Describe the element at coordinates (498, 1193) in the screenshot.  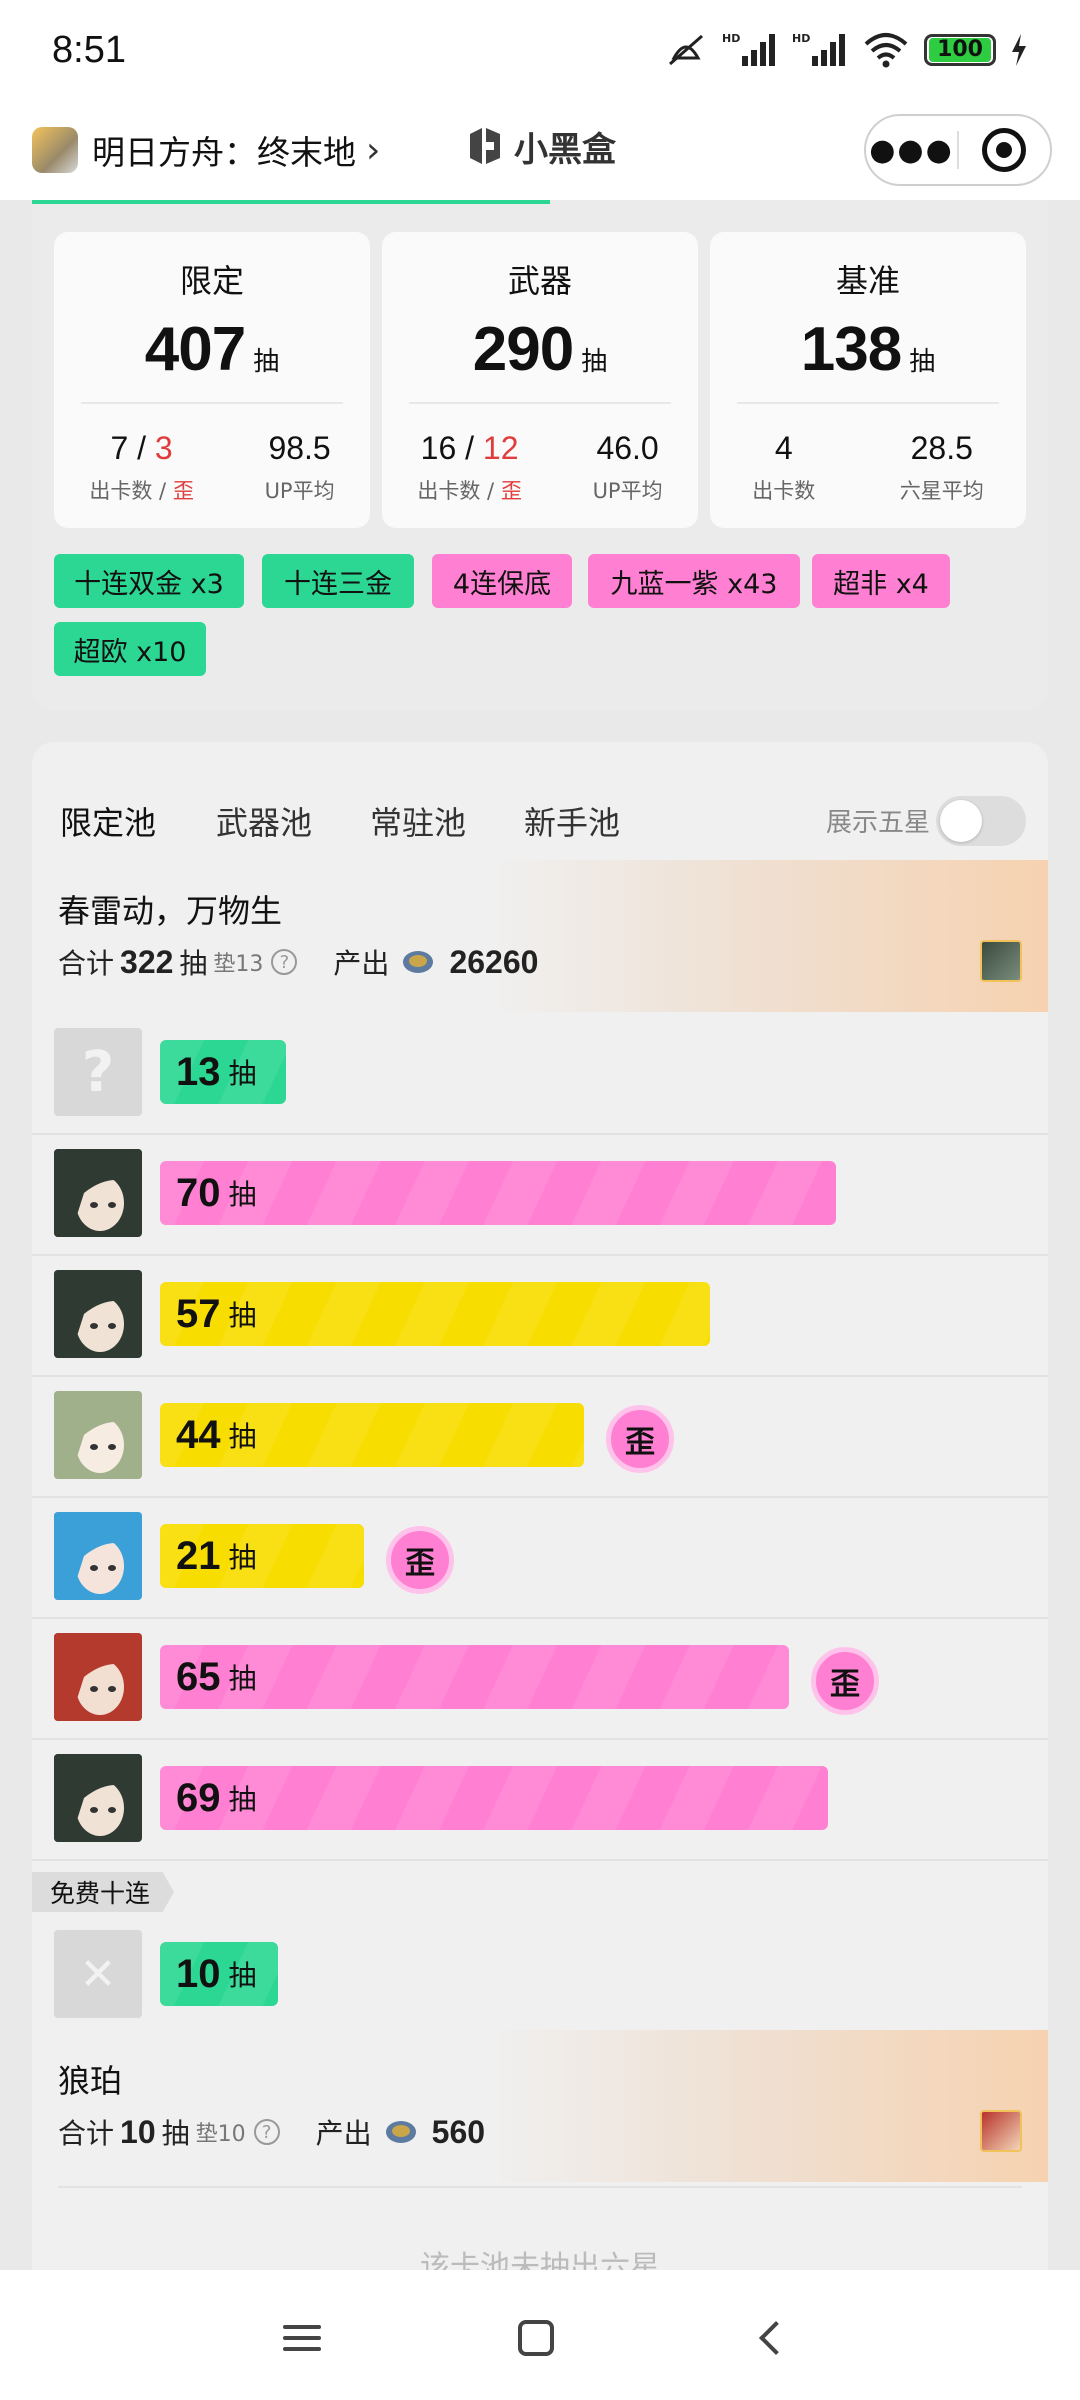
I see `pull-bar: 70 抽` at that location.